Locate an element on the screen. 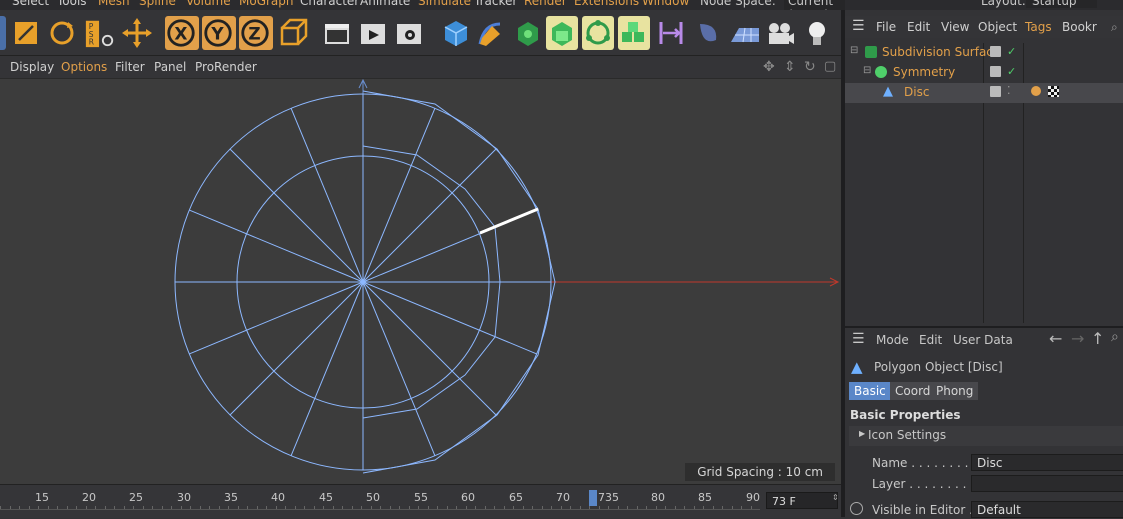  render-settings-icon is located at coordinates (409, 33).